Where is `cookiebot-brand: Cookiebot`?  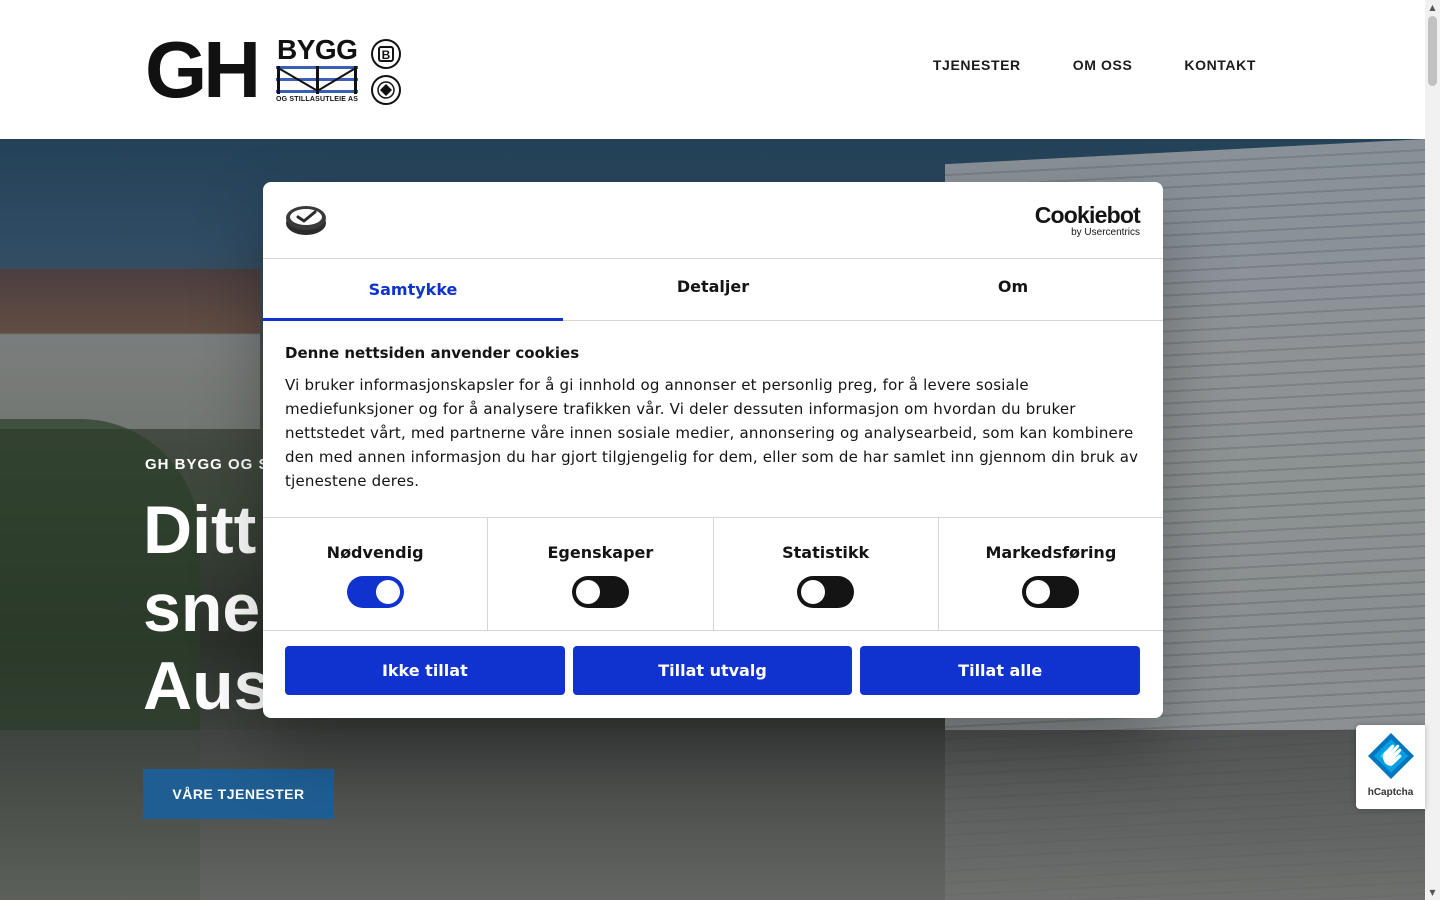 cookiebot-brand: Cookiebot is located at coordinates (1087, 215).